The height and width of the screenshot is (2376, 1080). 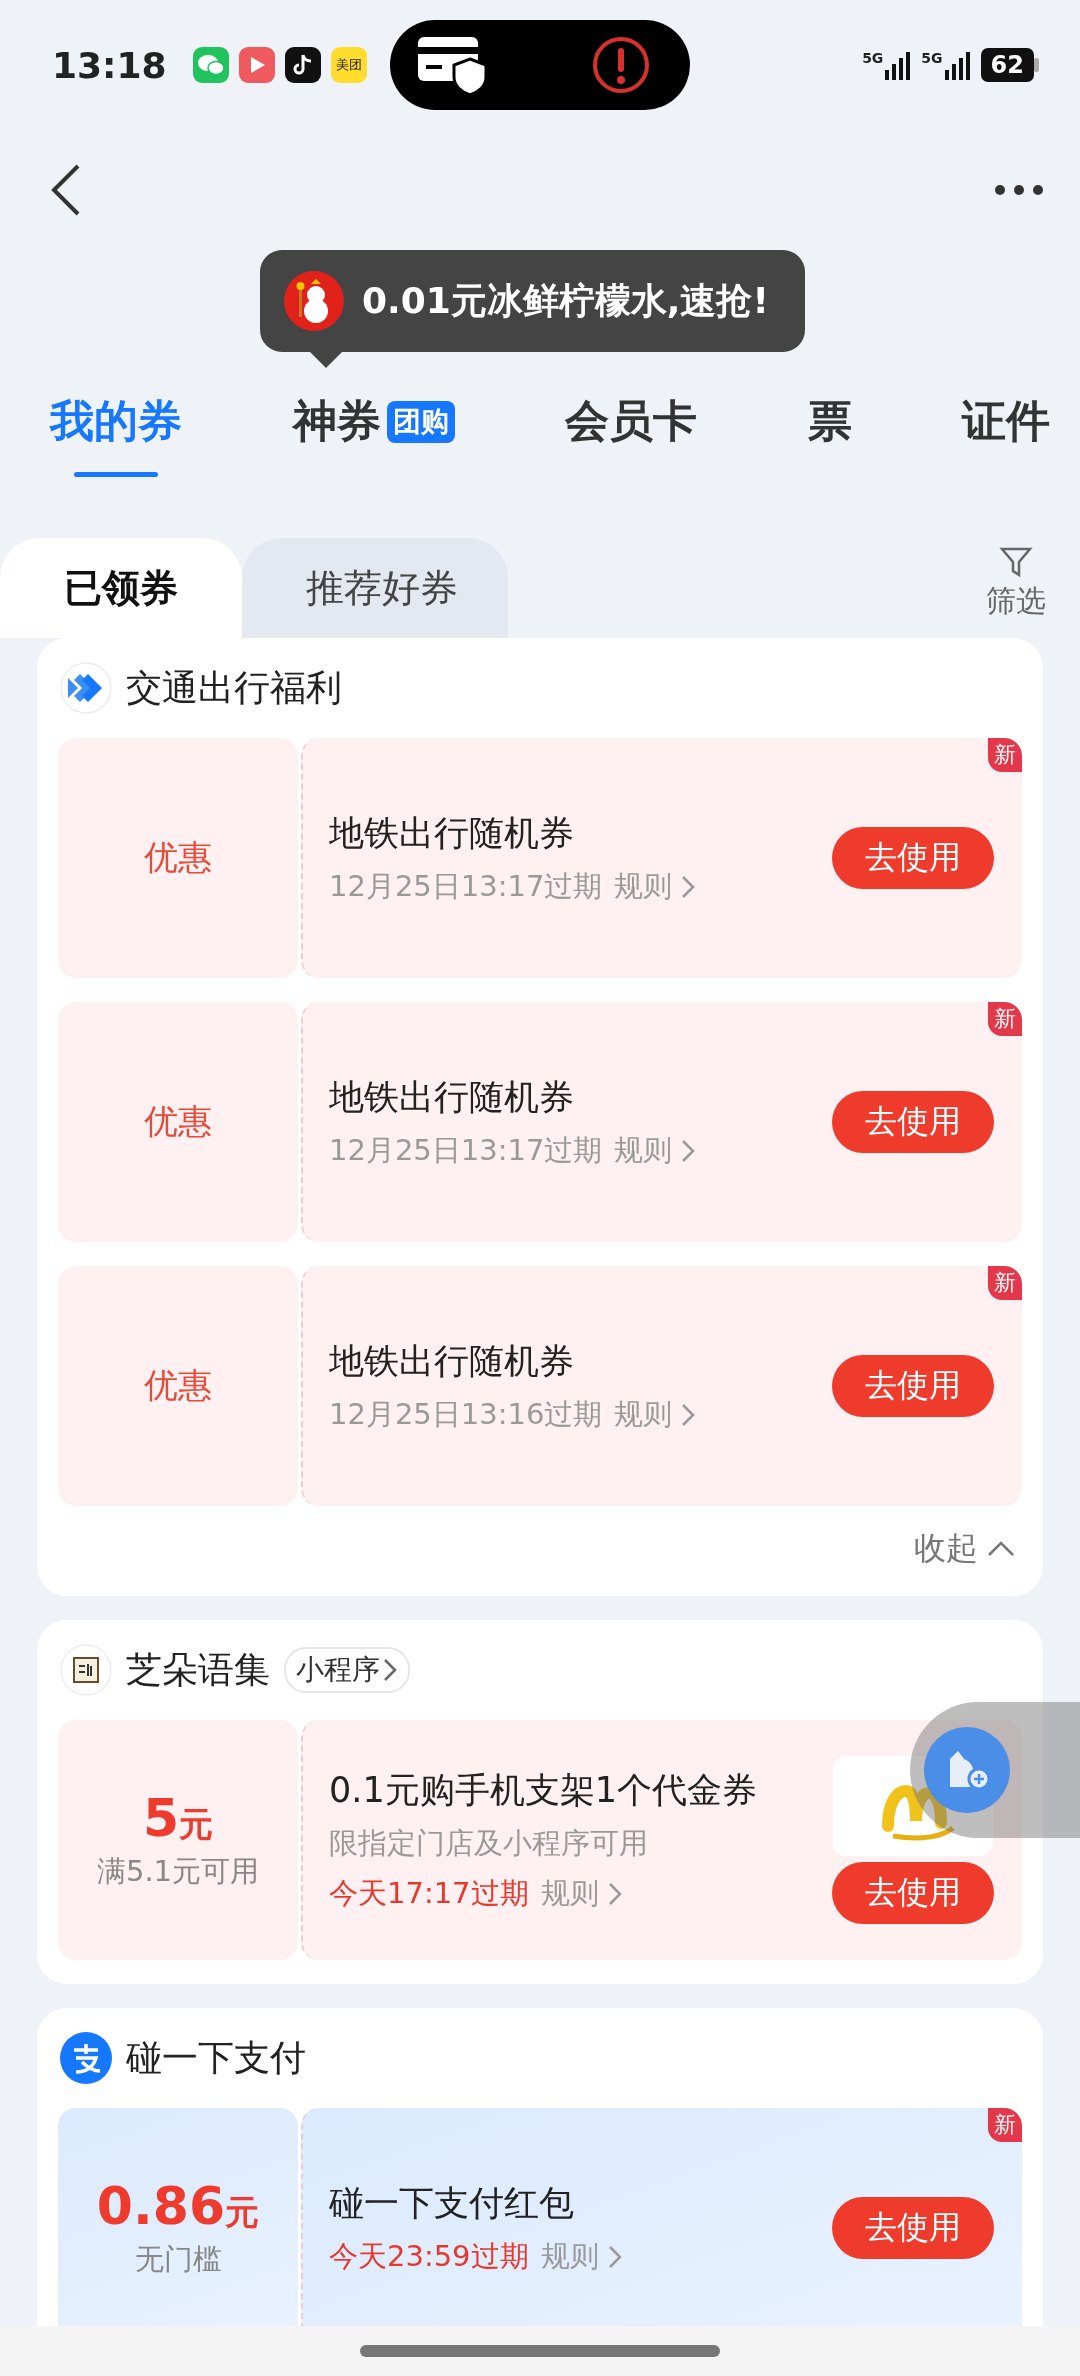 What do you see at coordinates (178, 2259) in the screenshot?
I see `coupon-condition: 无门槛` at bounding box center [178, 2259].